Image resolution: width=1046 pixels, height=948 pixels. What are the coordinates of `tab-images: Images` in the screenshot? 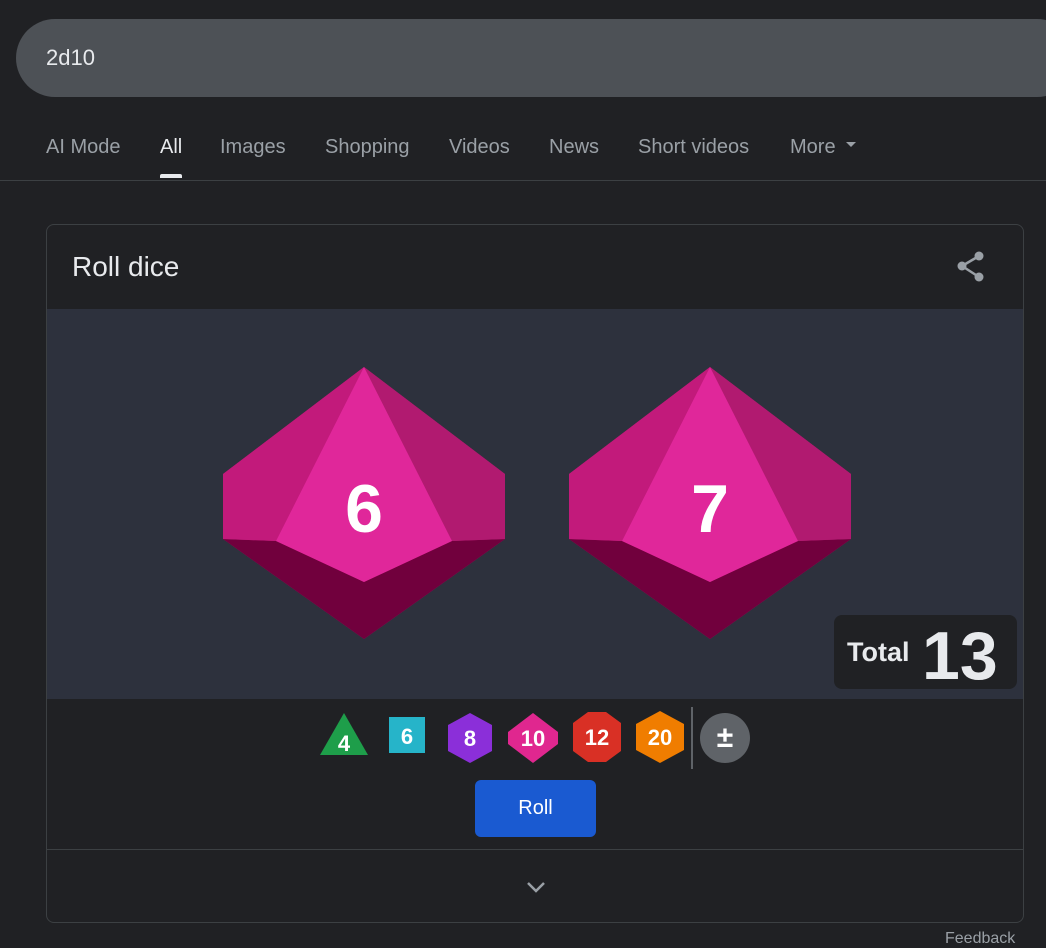 It's located at (253, 147).